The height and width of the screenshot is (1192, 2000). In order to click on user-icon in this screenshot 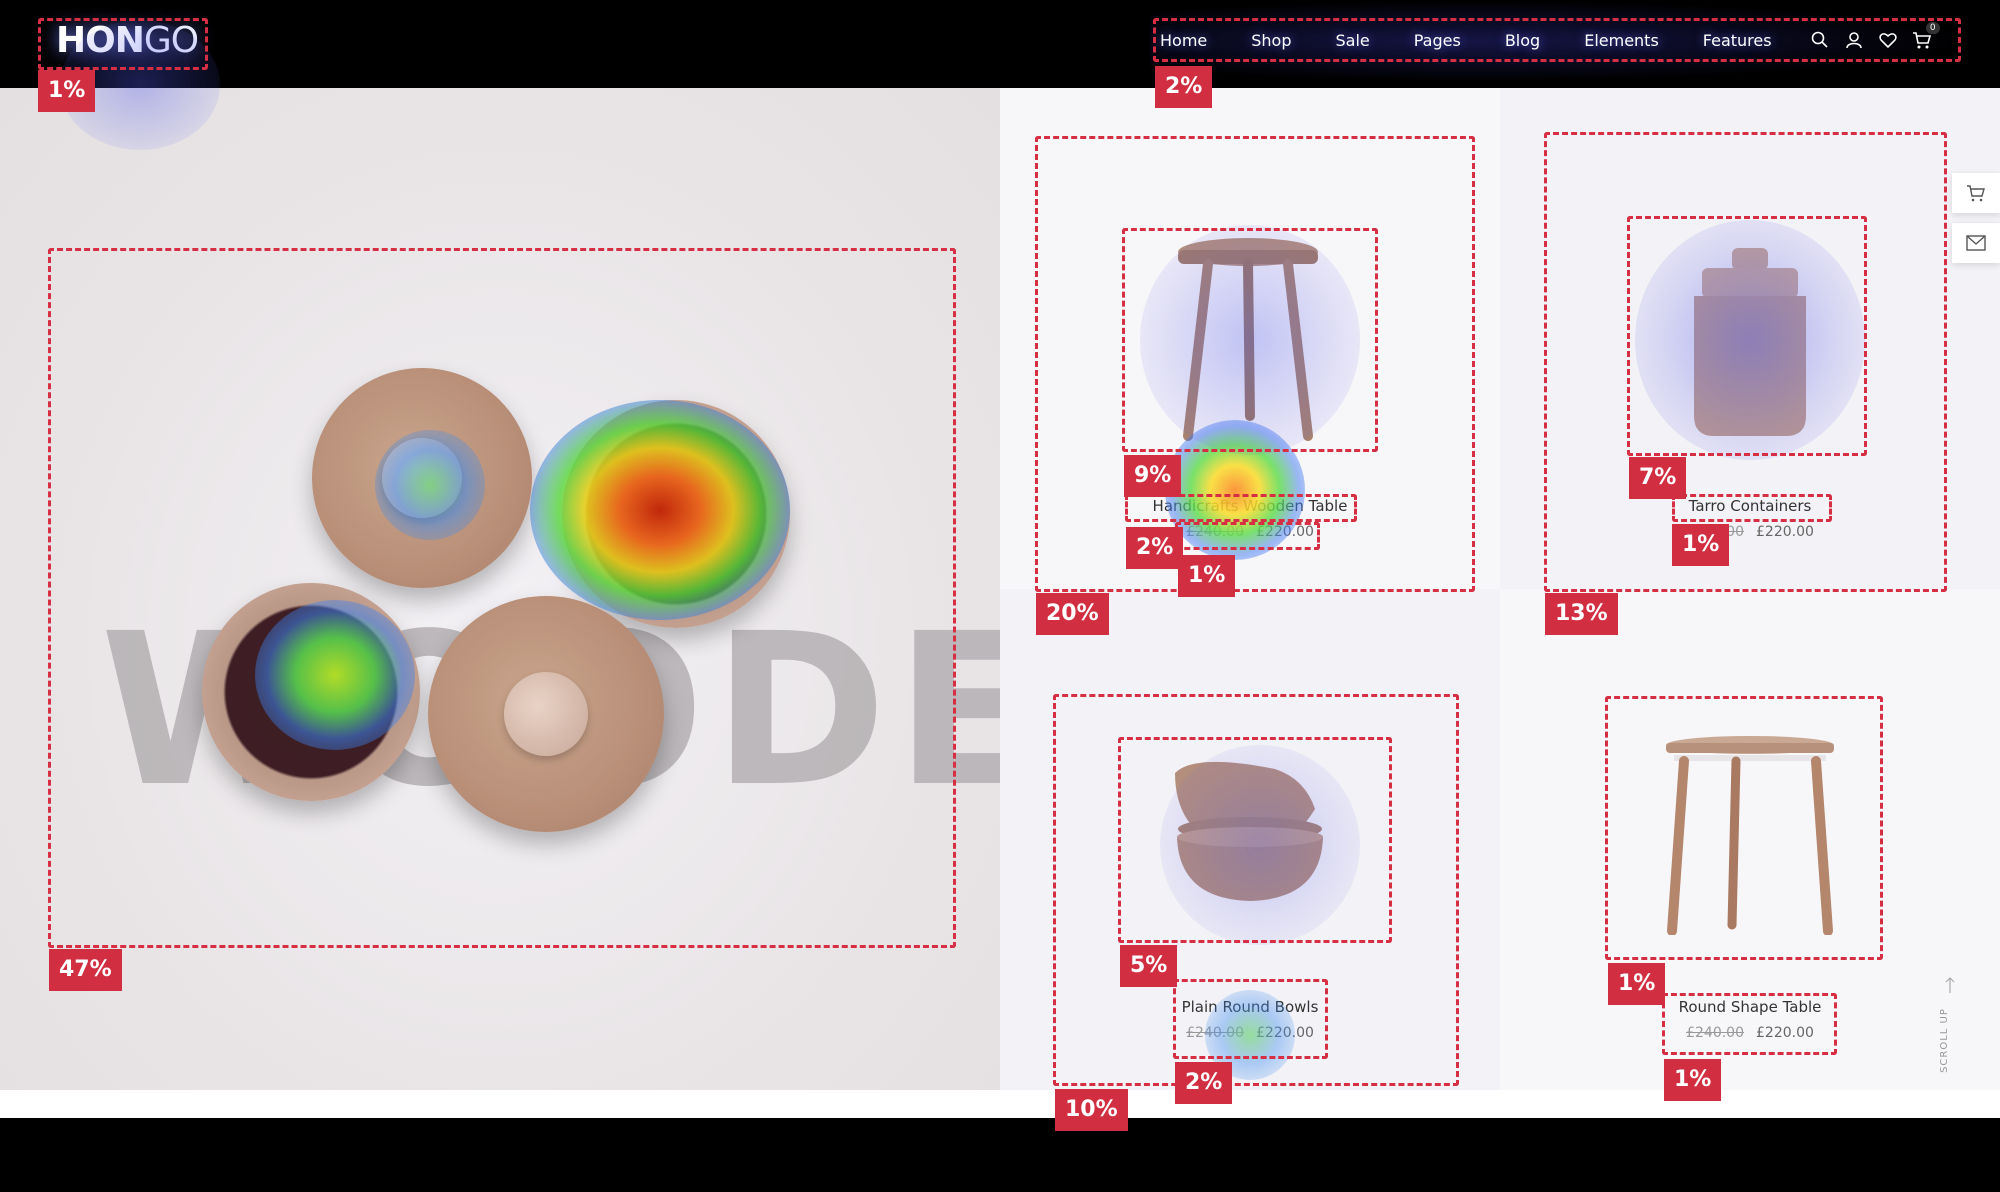, I will do `click(1854, 40)`.